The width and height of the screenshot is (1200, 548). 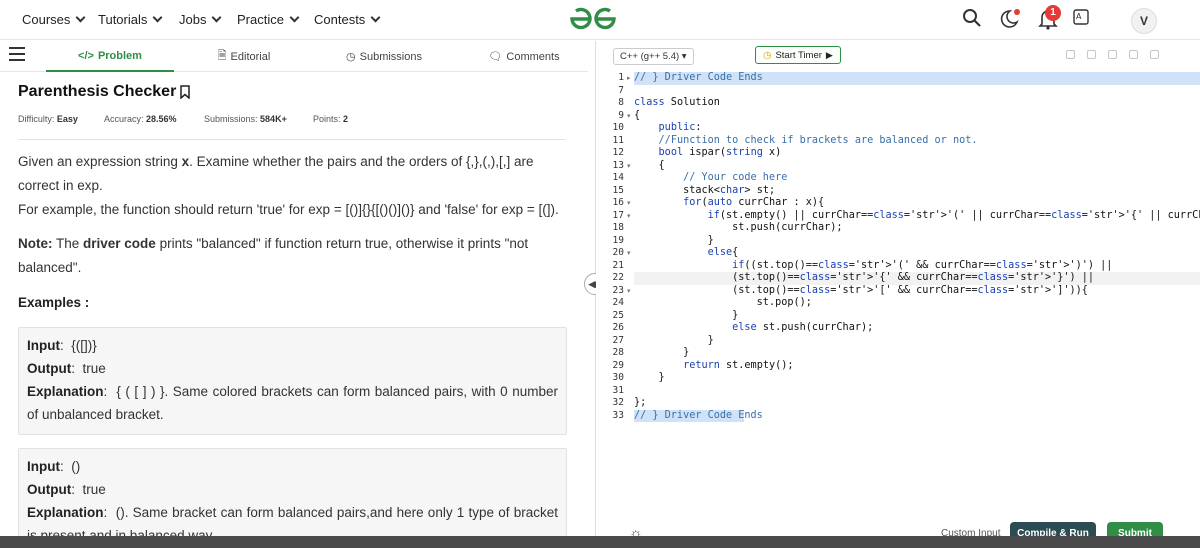 I want to click on start-timer-button: ◷ Start Timer ▶, so click(x=798, y=55).